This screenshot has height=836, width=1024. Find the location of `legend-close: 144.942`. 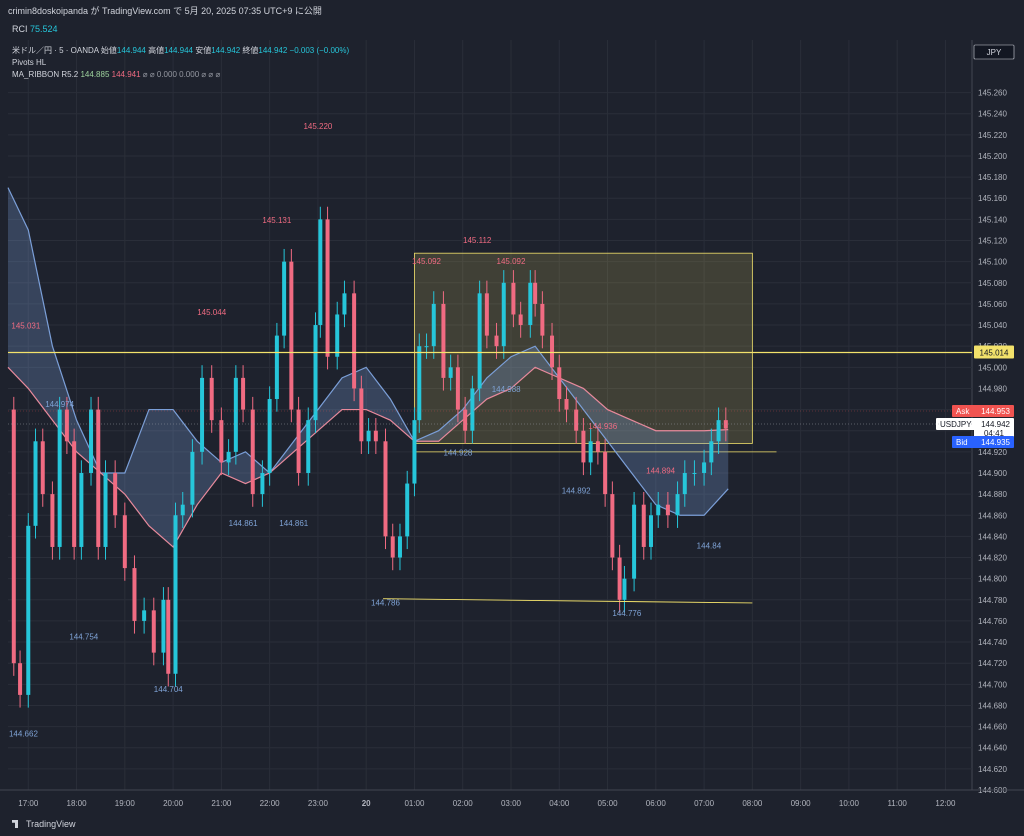

legend-close: 144.942 is located at coordinates (273, 50).